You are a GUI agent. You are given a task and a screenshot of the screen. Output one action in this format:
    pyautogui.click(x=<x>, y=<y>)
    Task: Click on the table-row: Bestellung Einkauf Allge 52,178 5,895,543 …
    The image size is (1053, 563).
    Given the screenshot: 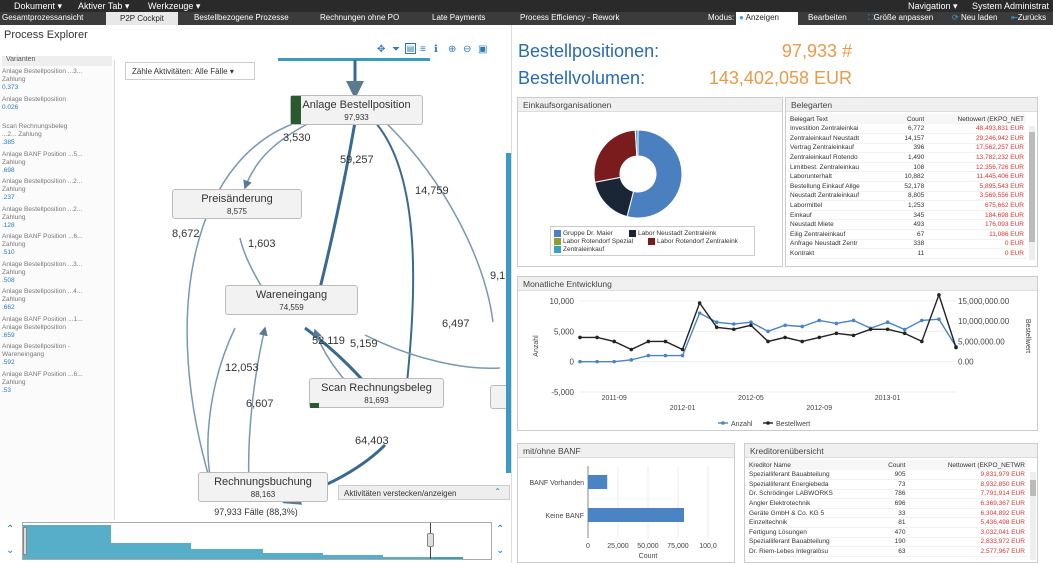 What is the action you would take?
    pyautogui.click(x=907, y=186)
    